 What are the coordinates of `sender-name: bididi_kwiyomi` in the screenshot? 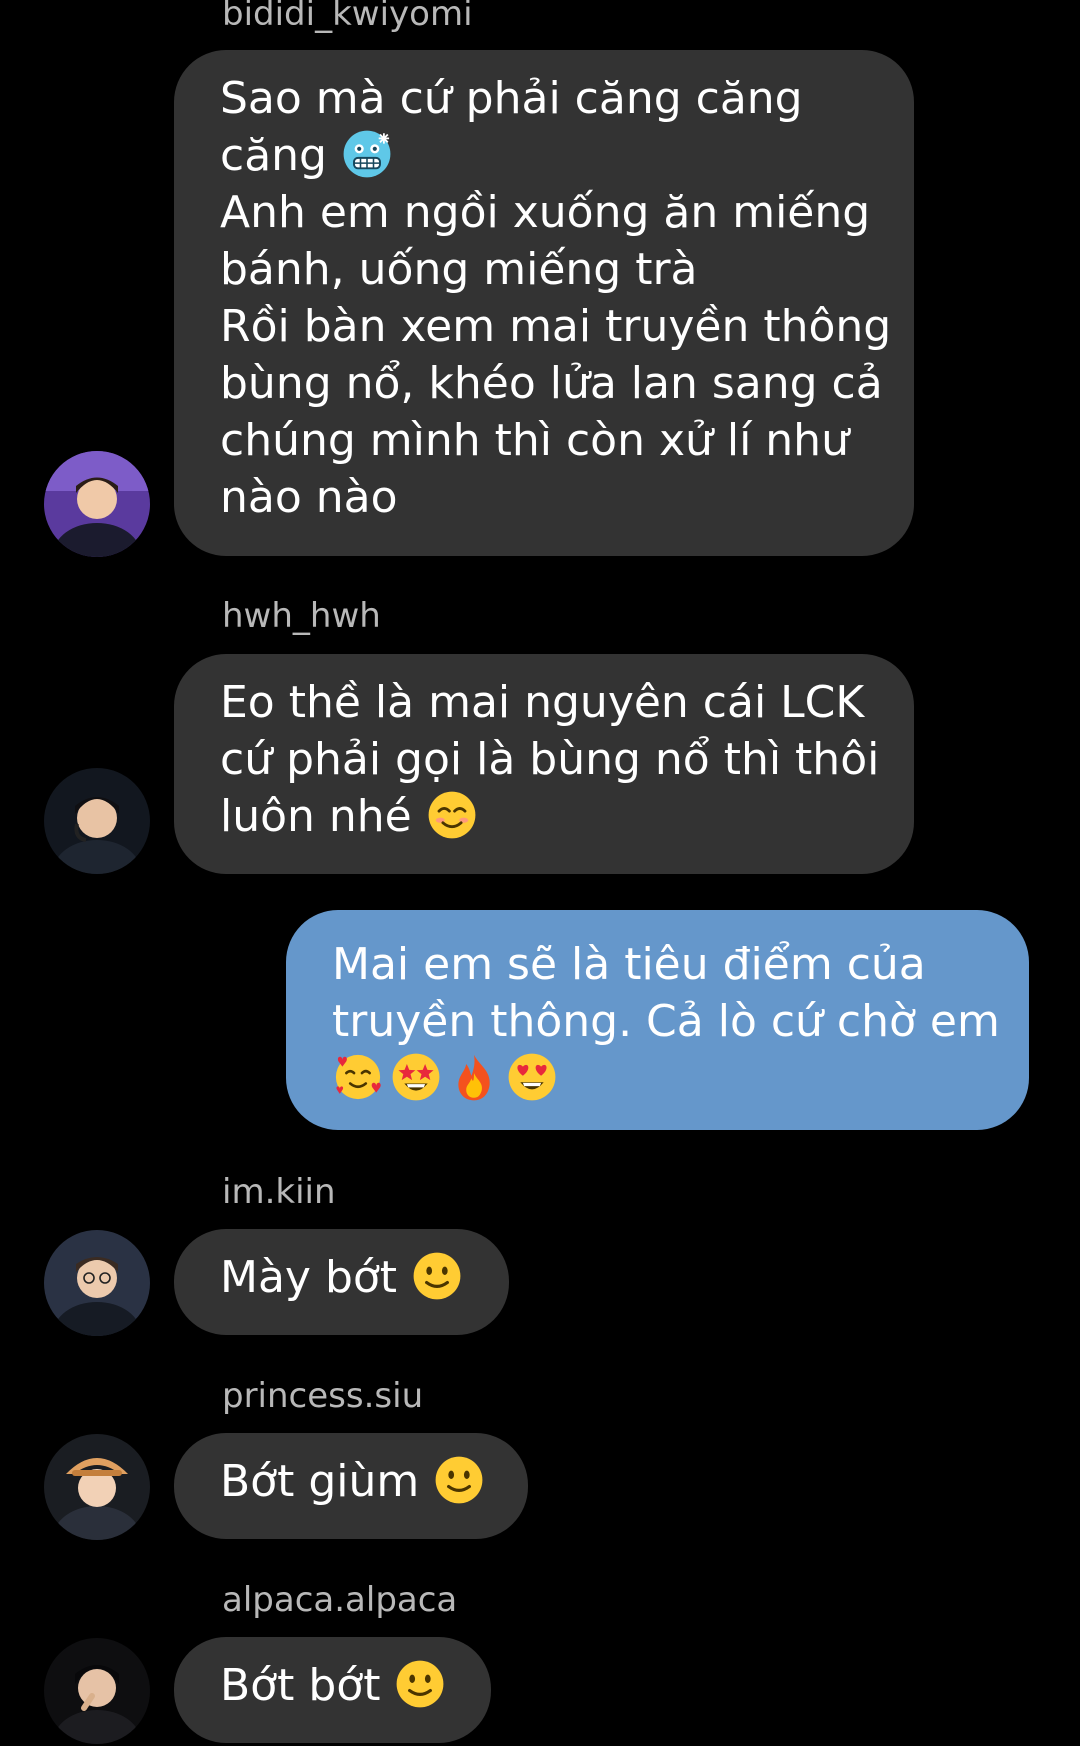 It's located at (347, 17).